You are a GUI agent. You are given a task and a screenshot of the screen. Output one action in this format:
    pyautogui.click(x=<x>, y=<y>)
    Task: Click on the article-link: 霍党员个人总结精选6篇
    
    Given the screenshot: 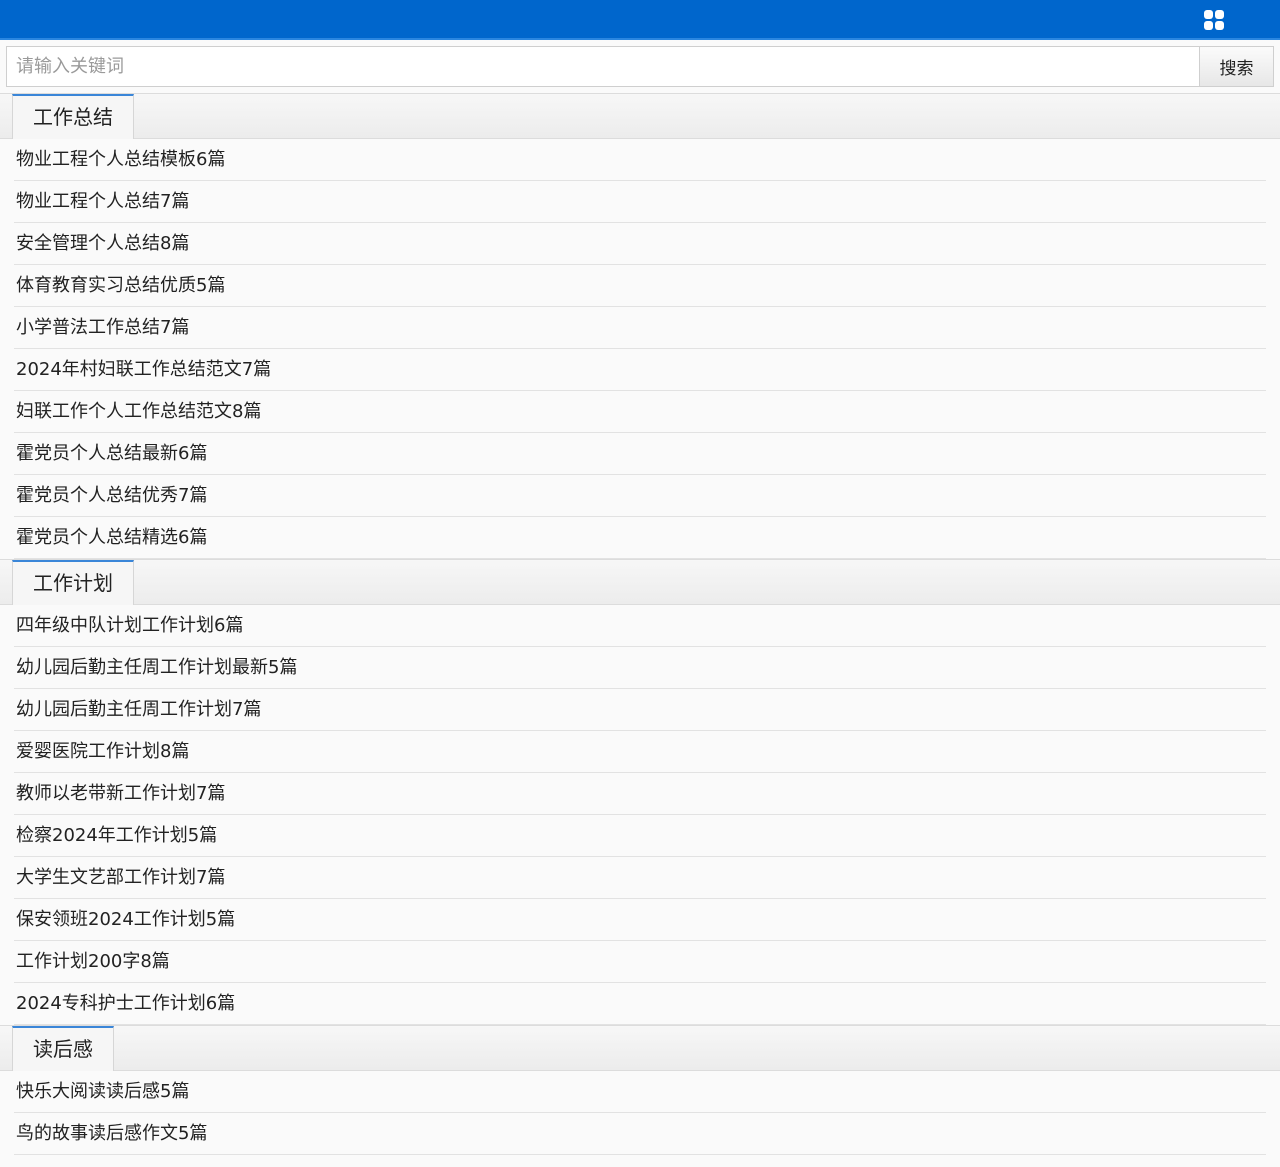 What is the action you would take?
    pyautogui.click(x=111, y=537)
    